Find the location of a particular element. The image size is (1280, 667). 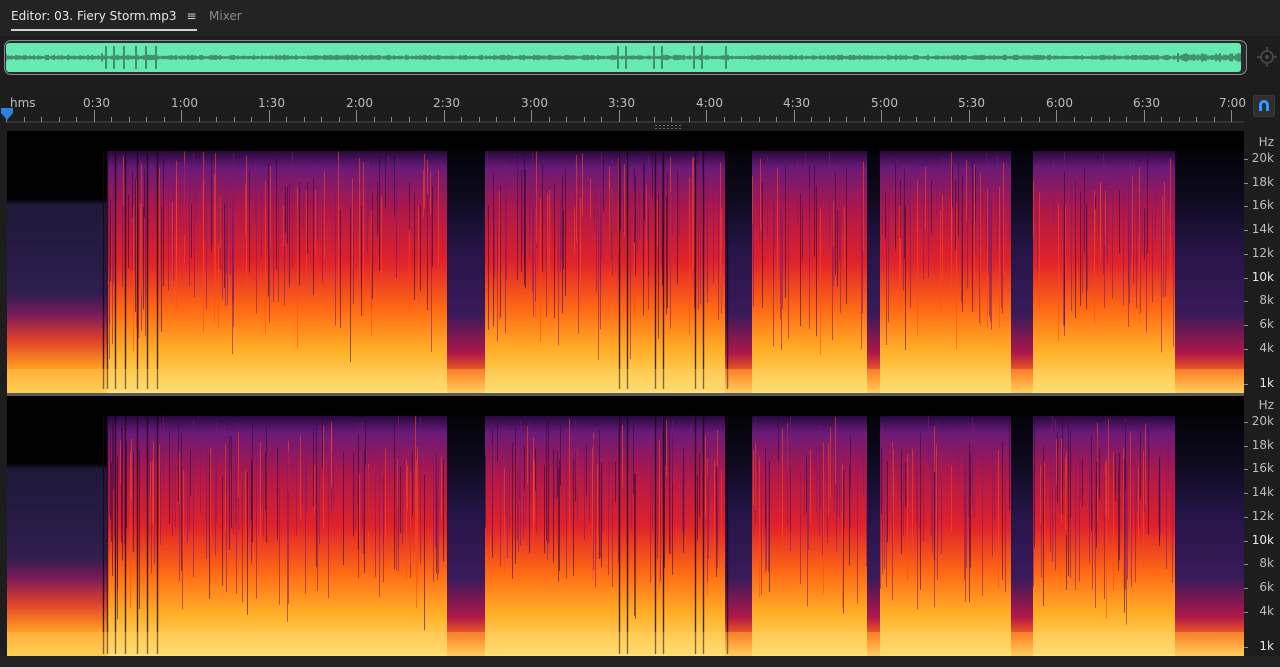

tab-editor-label: Editor: 03. Fiery Storm.mp3 is located at coordinates (94, 16).